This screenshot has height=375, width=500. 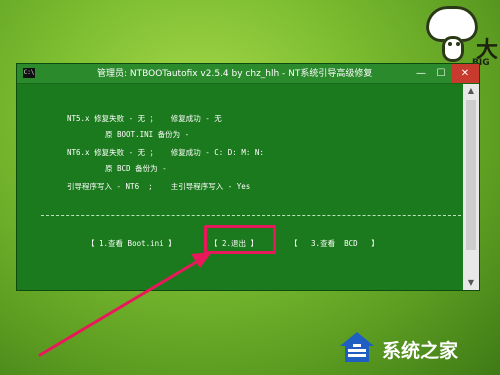 What do you see at coordinates (357, 347) in the screenshot?
I see `house-logo-icon` at bounding box center [357, 347].